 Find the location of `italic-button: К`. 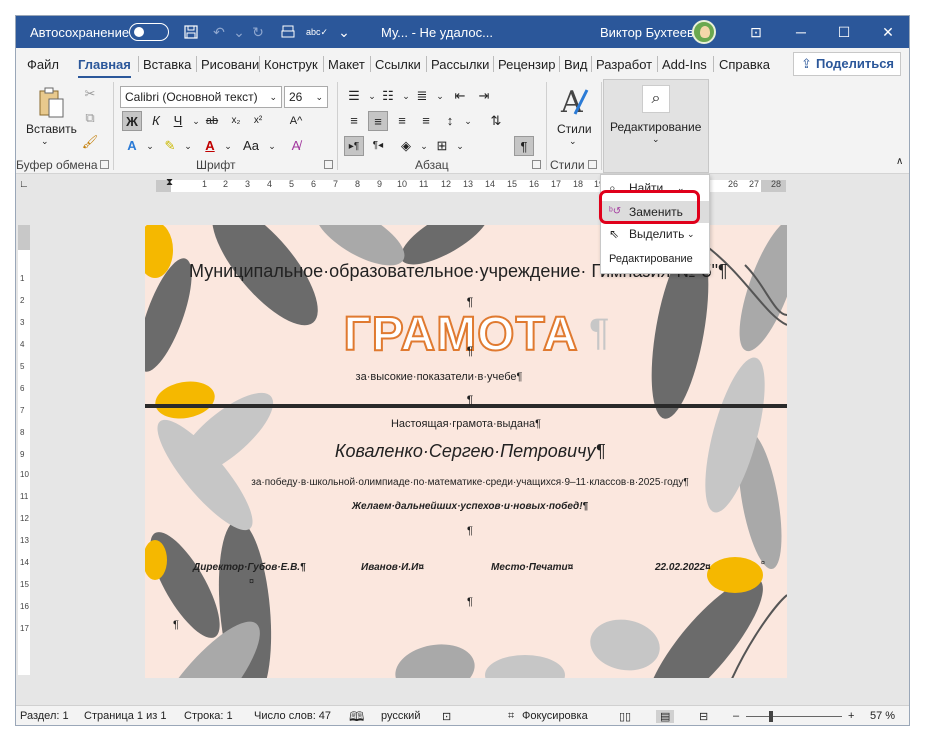

italic-button: К is located at coordinates (156, 121).